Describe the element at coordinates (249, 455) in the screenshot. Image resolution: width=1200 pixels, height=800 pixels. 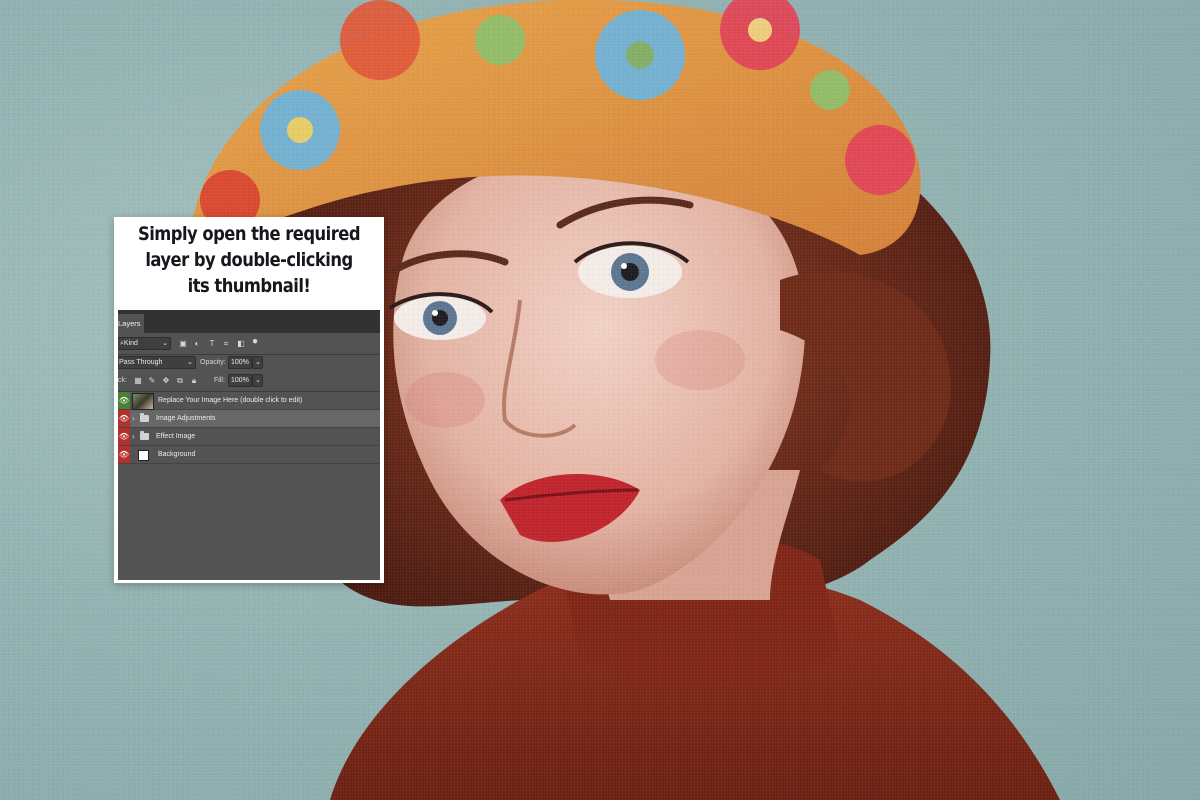
I see `layer-row-background: 👁︎ Background` at that location.